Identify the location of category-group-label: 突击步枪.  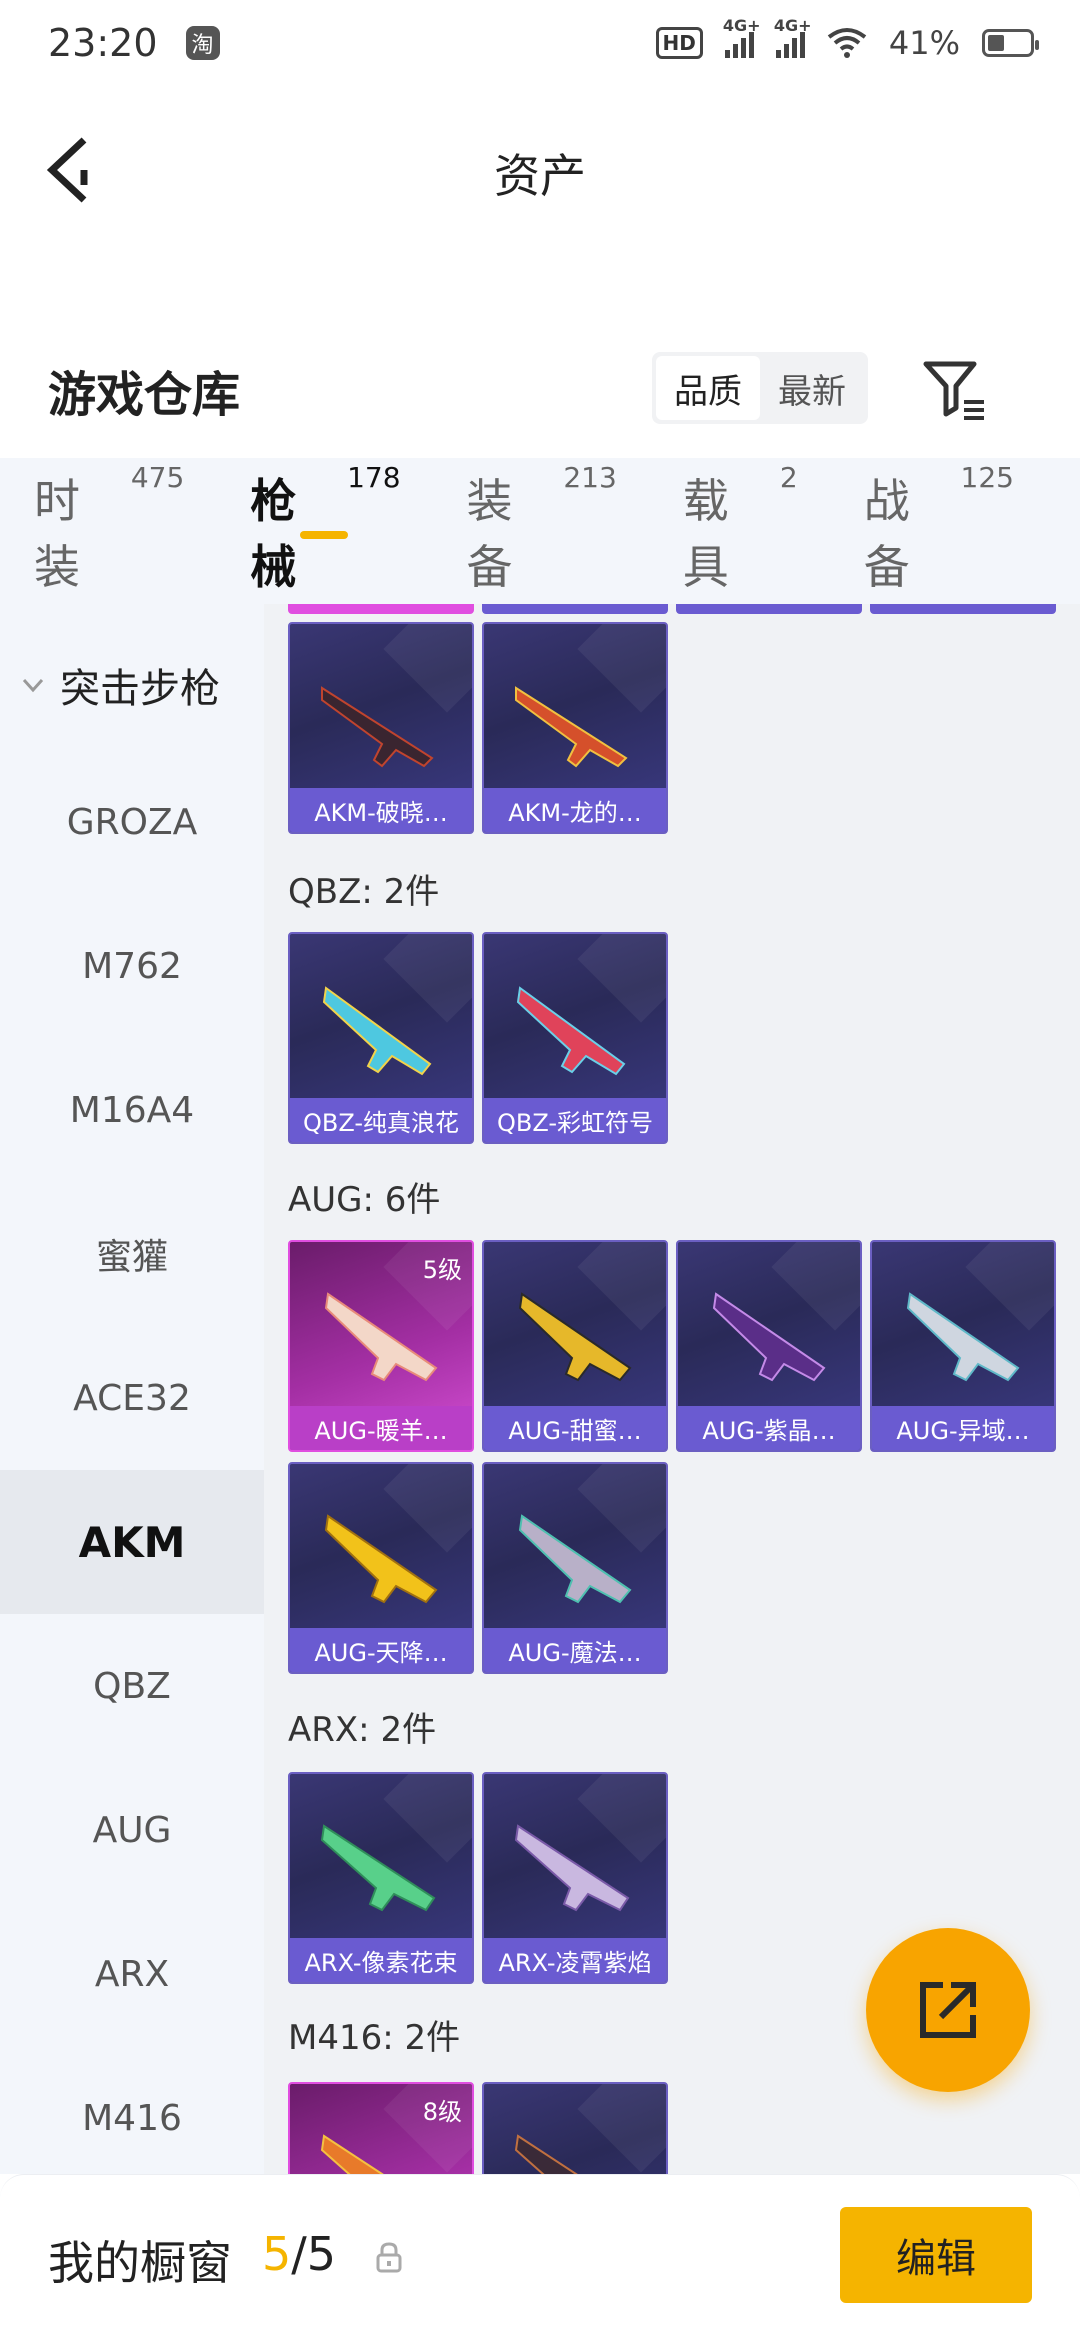
(140, 689).